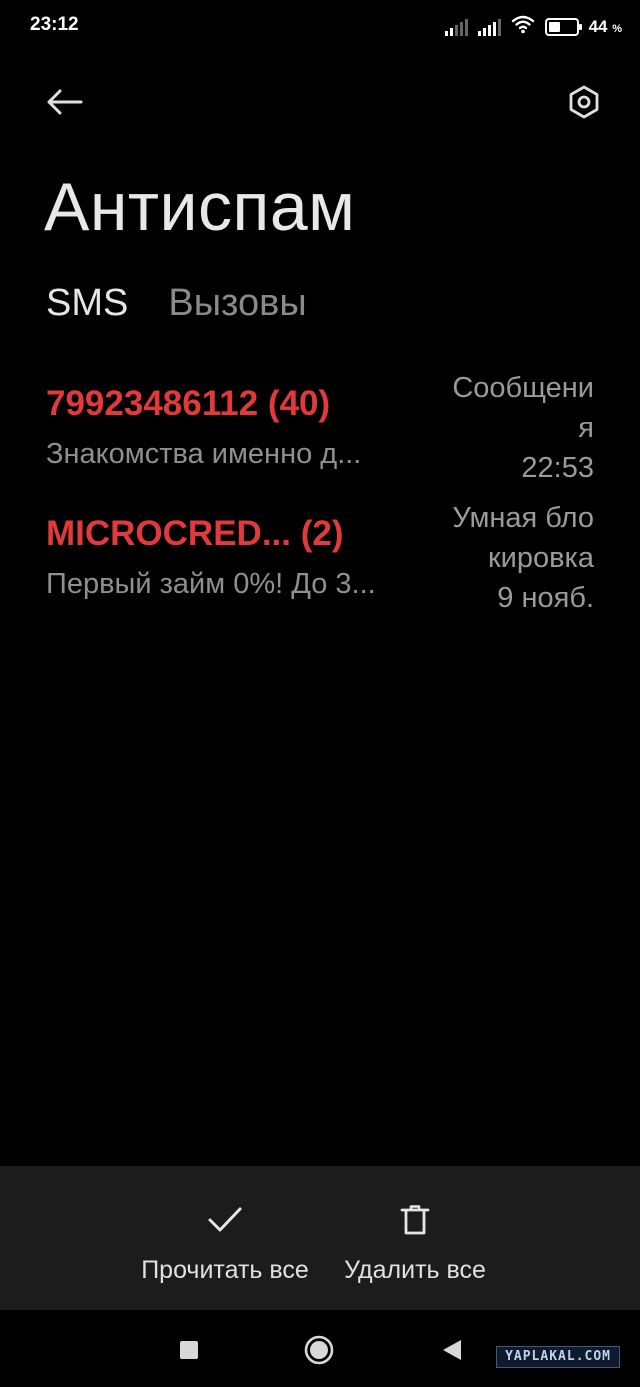  Describe the element at coordinates (87, 303) in the screenshot. I see `tab-sms: SMS` at that location.